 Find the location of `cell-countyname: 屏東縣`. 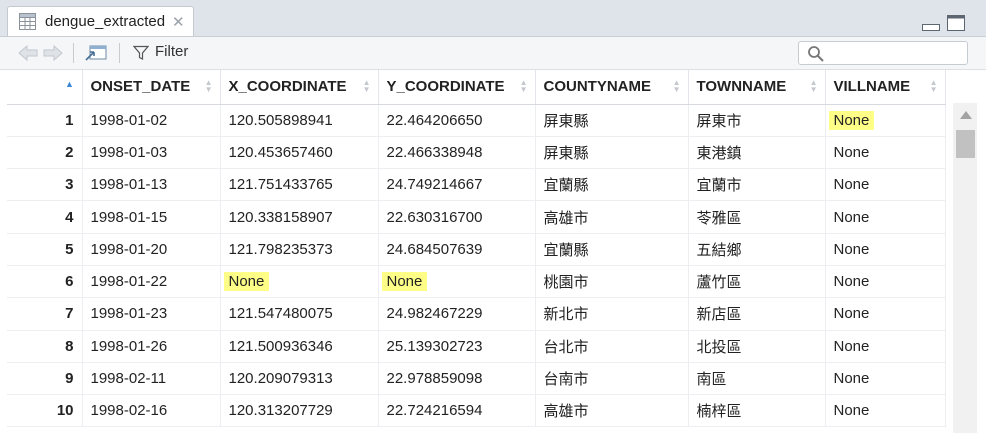

cell-countyname: 屏東縣 is located at coordinates (612, 153).